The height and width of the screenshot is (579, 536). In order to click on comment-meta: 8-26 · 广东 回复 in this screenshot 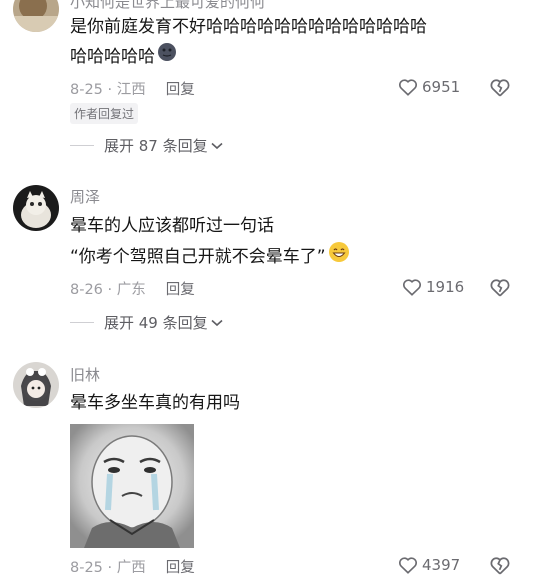, I will do `click(132, 288)`.